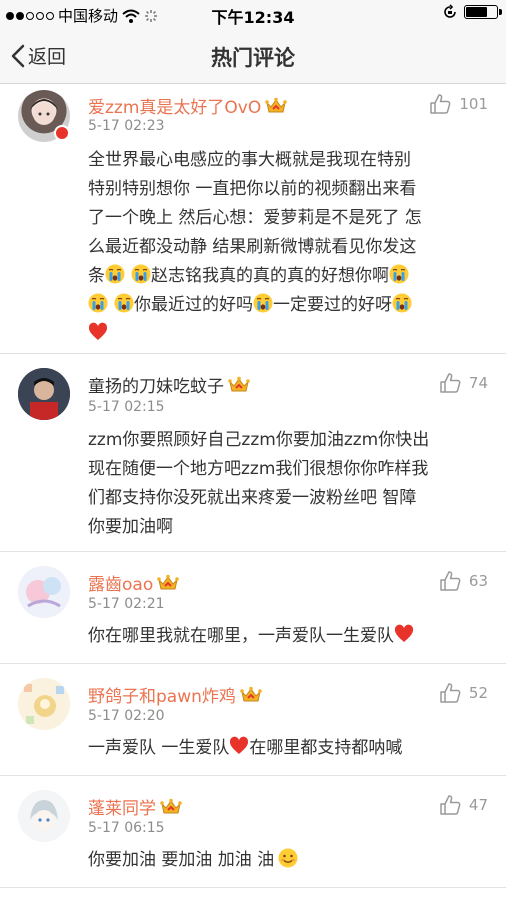 The image size is (506, 900). Describe the element at coordinates (126, 716) in the screenshot. I see `timestamp: 5-17 02:20` at that location.